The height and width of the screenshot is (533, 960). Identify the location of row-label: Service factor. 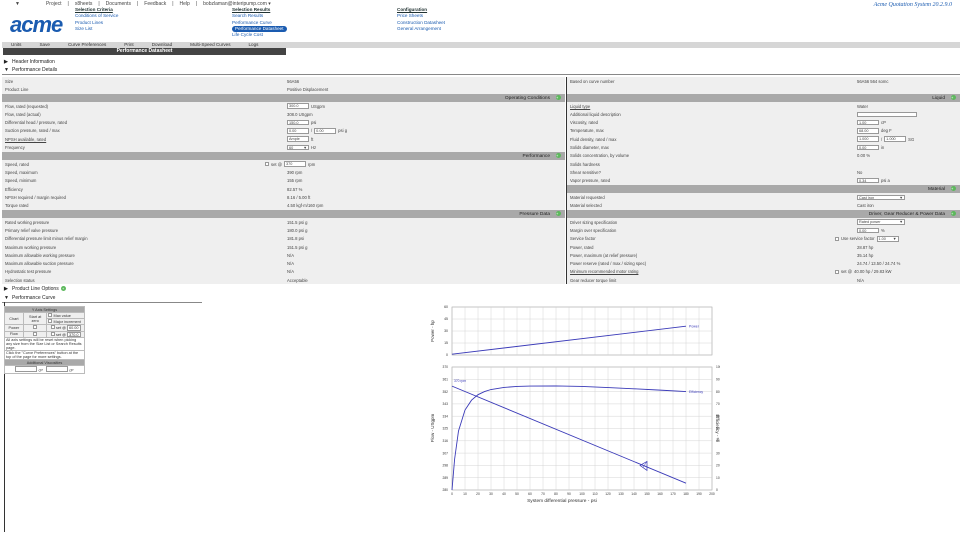
(583, 239).